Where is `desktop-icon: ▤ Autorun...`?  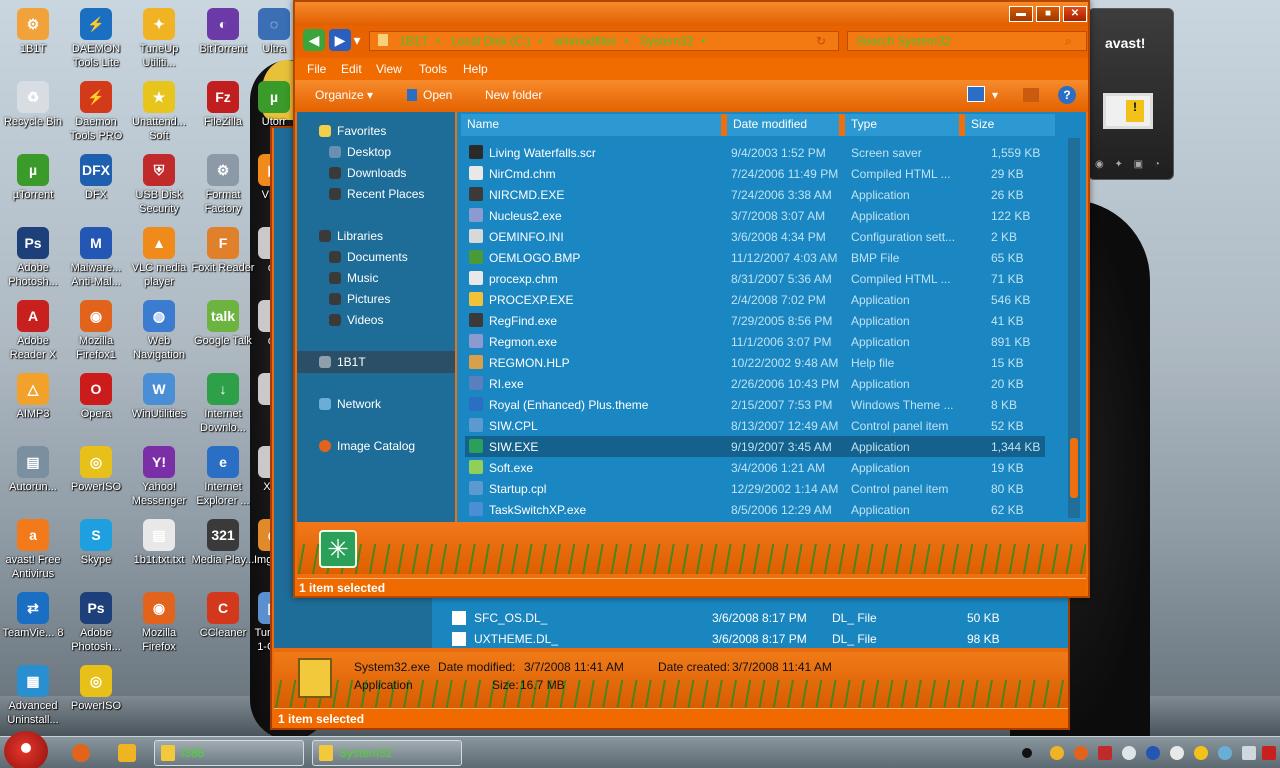
desktop-icon: ▤ Autorun... is located at coordinates (33, 470).